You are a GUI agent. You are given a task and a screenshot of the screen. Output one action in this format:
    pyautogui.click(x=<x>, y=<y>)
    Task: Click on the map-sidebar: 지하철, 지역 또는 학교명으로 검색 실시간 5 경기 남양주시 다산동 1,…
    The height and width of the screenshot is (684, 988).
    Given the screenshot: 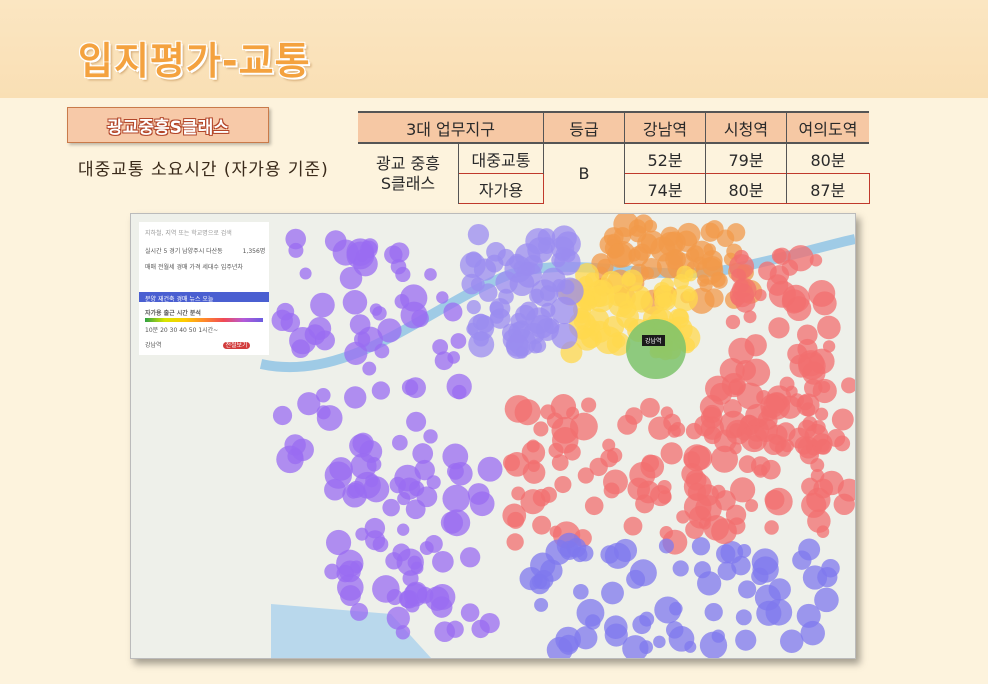 What is the action you would take?
    pyautogui.click(x=204, y=288)
    